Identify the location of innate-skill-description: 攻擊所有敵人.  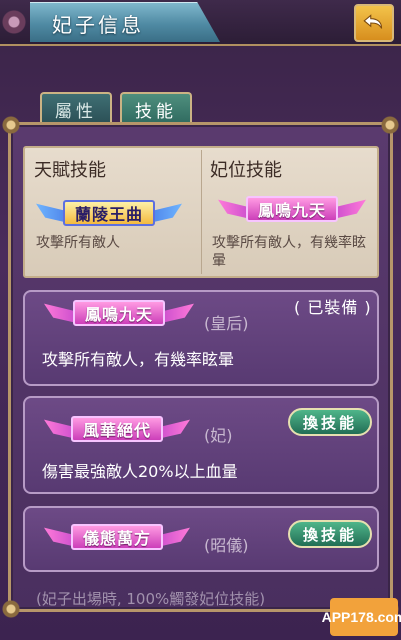
(78, 243).